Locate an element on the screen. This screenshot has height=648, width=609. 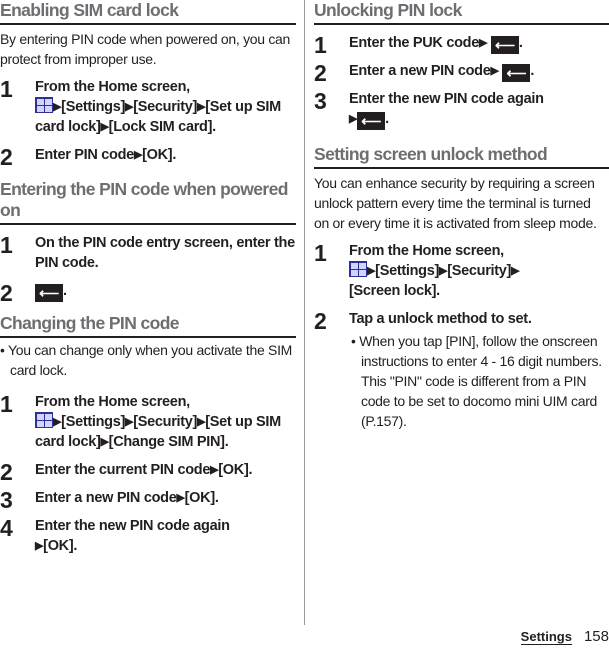
step-2: 2 Enter PIN code▶[OK]. is located at coordinates (148, 156).